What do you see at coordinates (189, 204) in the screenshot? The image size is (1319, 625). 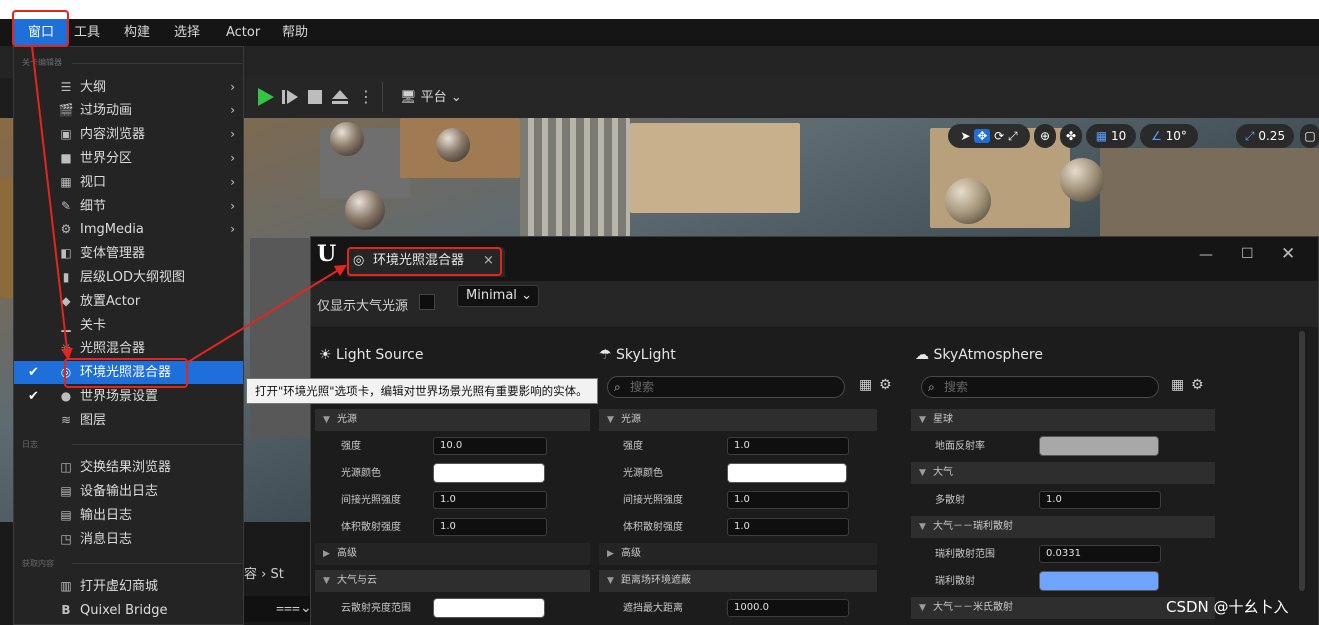 I see `annotation-arrows` at bounding box center [189, 204].